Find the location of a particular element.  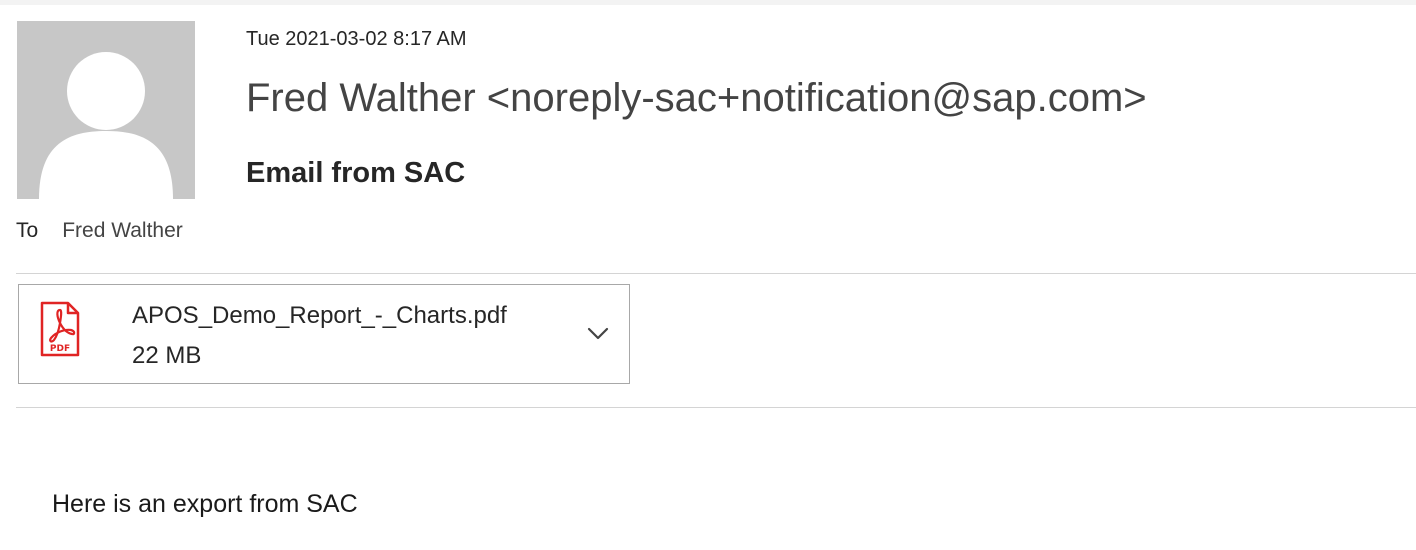

body-divider is located at coordinates (716, 407).